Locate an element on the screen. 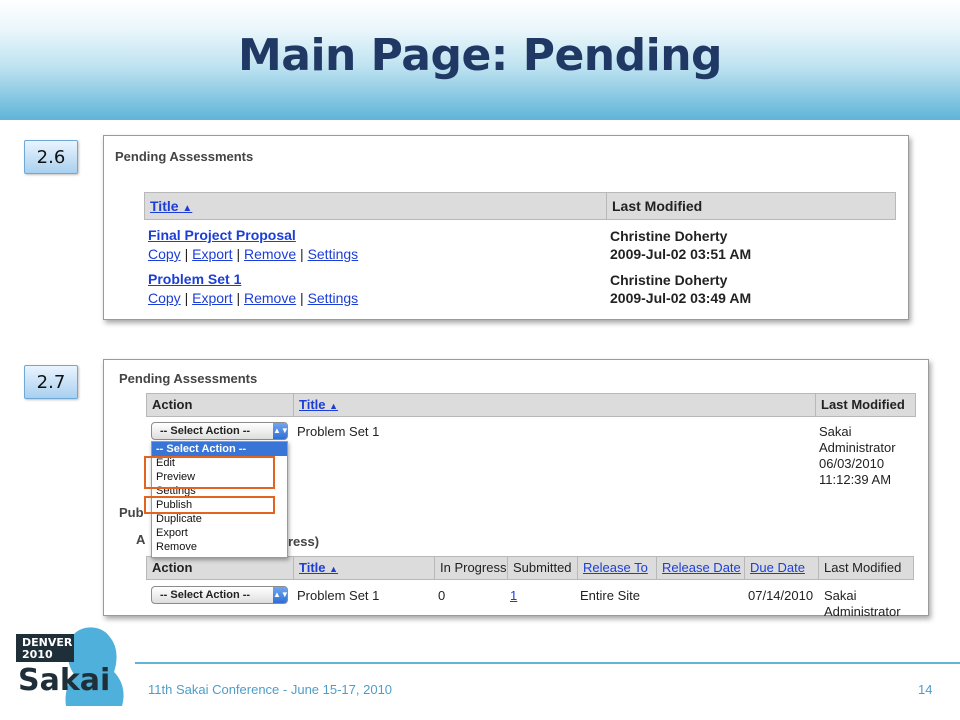  due-date-column-header: Due Date is located at coordinates (781, 568).